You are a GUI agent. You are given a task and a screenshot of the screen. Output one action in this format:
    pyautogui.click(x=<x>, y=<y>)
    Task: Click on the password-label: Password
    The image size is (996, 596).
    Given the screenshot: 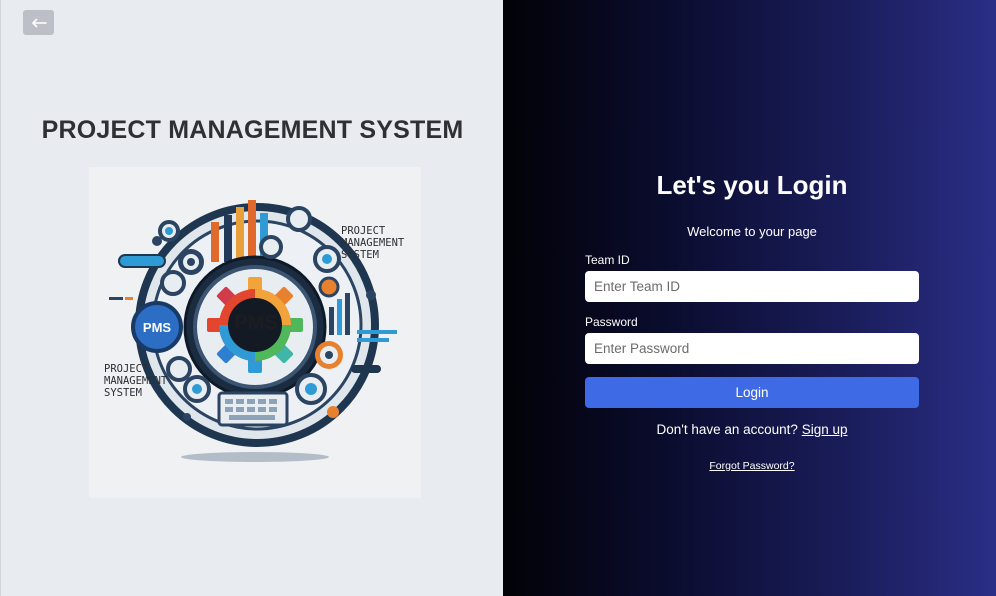 What is the action you would take?
    pyautogui.click(x=611, y=322)
    